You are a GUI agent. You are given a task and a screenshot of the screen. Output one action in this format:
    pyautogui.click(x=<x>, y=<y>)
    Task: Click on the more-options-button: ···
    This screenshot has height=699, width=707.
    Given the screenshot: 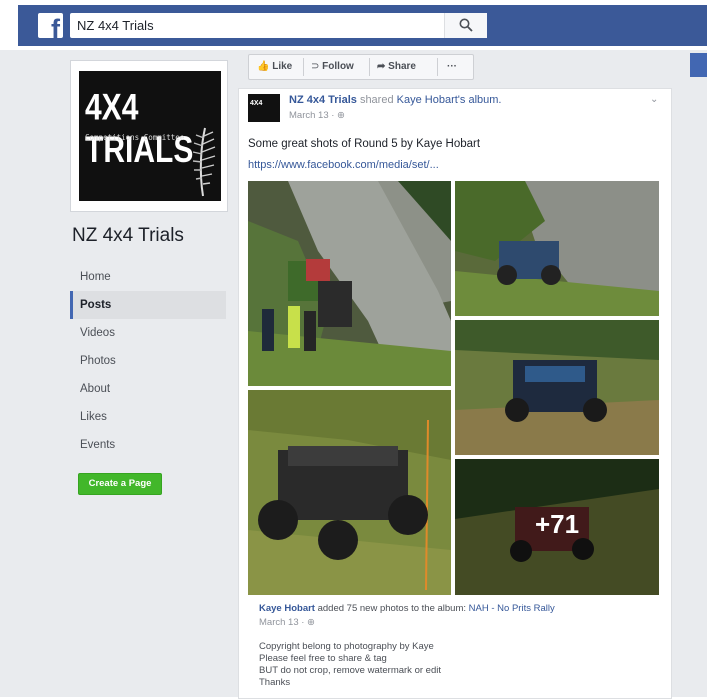 What is the action you would take?
    pyautogui.click(x=452, y=67)
    